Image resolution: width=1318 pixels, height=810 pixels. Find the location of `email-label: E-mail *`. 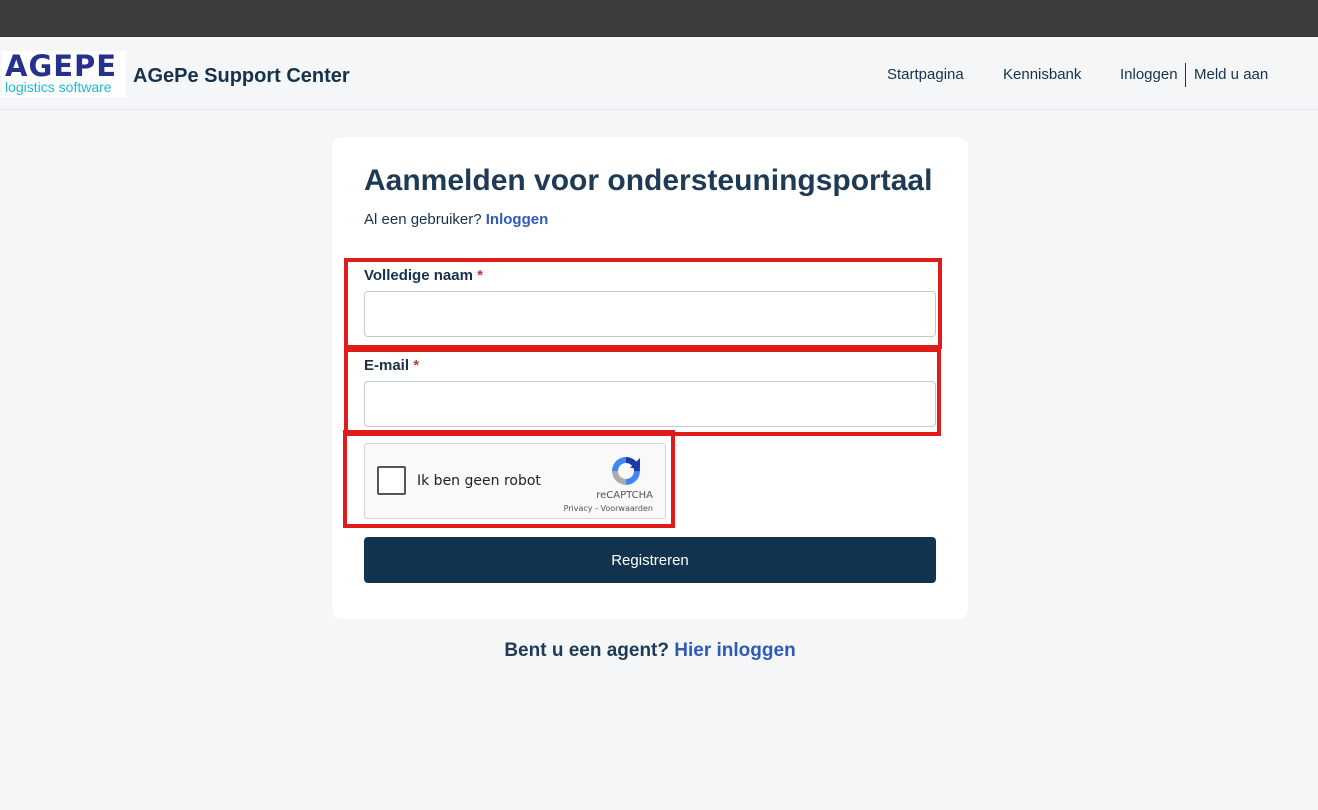

email-label: E-mail * is located at coordinates (391, 366).